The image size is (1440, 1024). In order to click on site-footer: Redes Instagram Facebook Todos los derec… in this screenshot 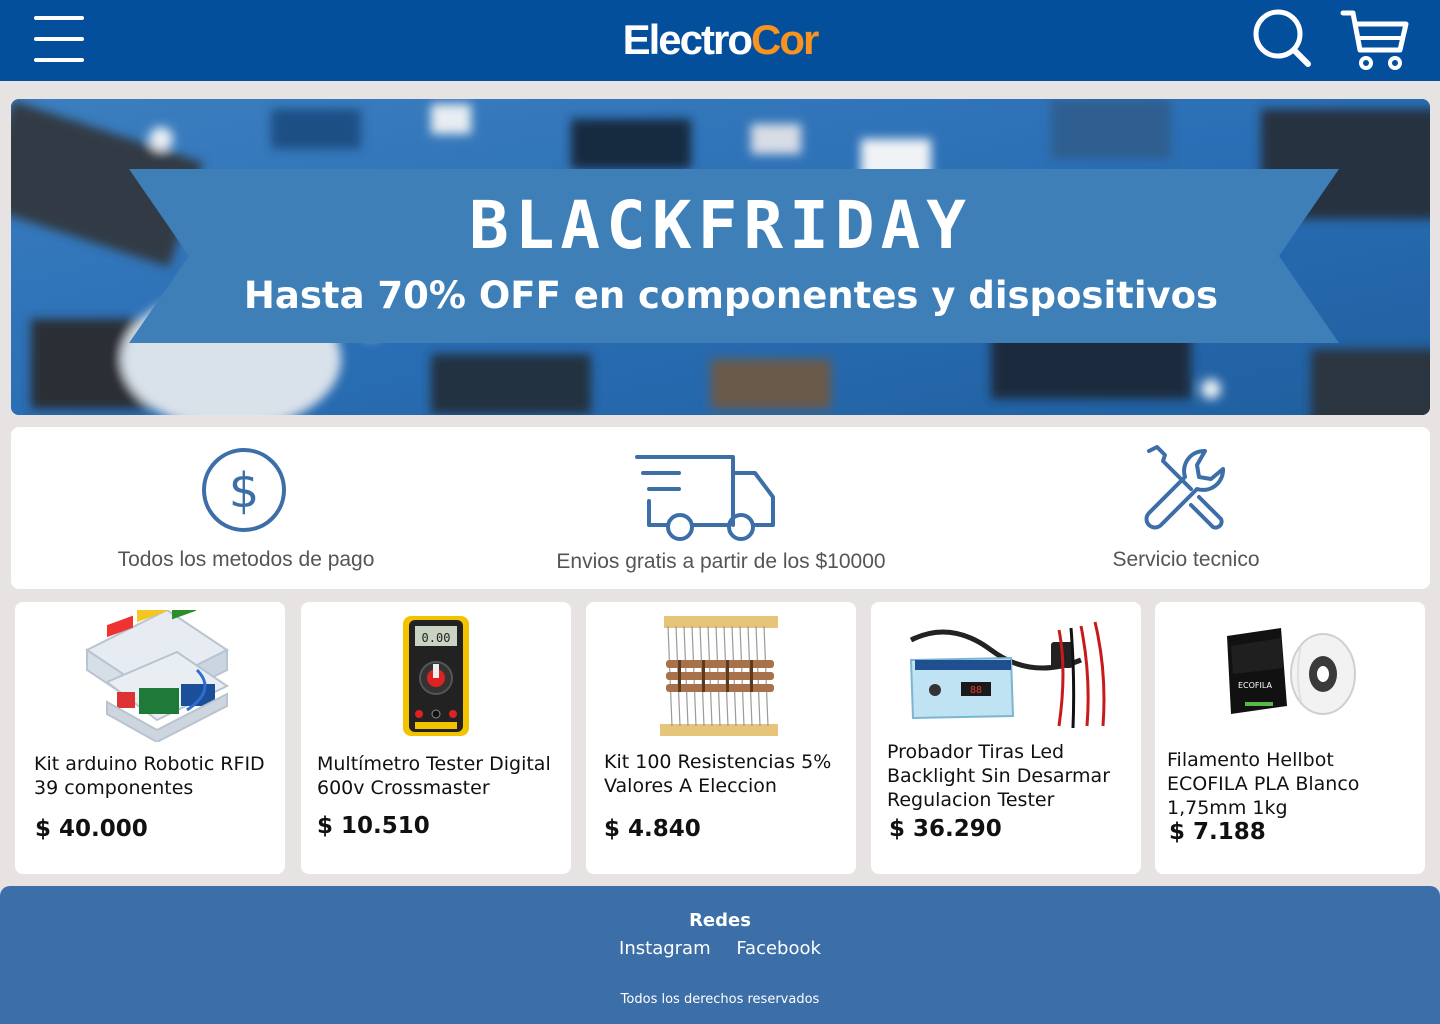, I will do `click(720, 955)`.